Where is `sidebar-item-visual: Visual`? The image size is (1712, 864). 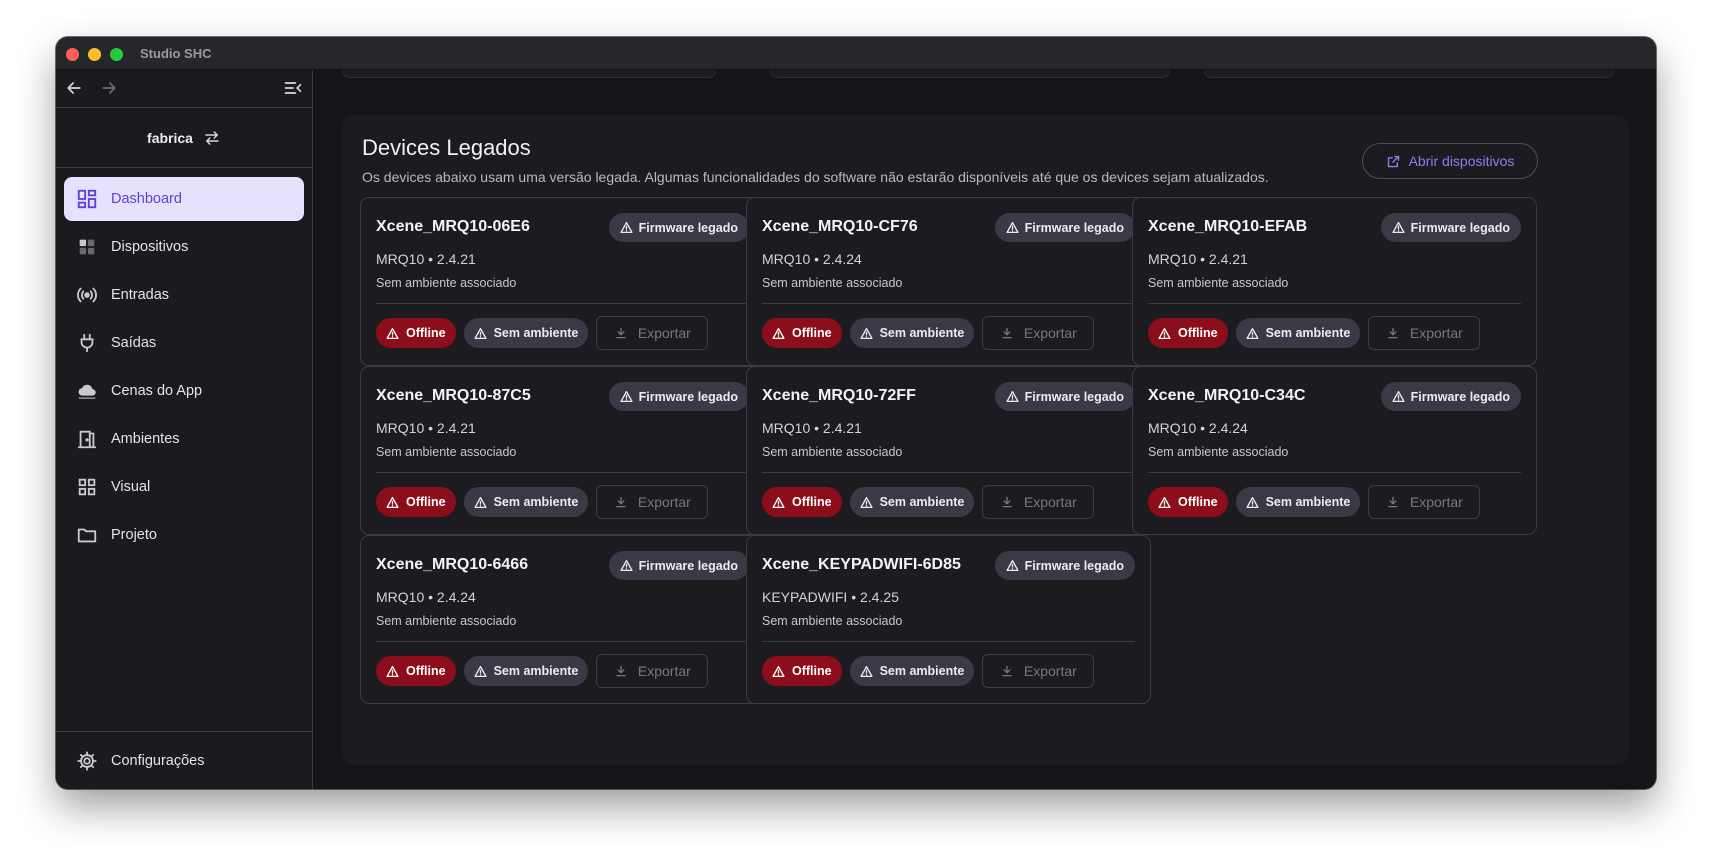
sidebar-item-visual: Visual is located at coordinates (184, 487).